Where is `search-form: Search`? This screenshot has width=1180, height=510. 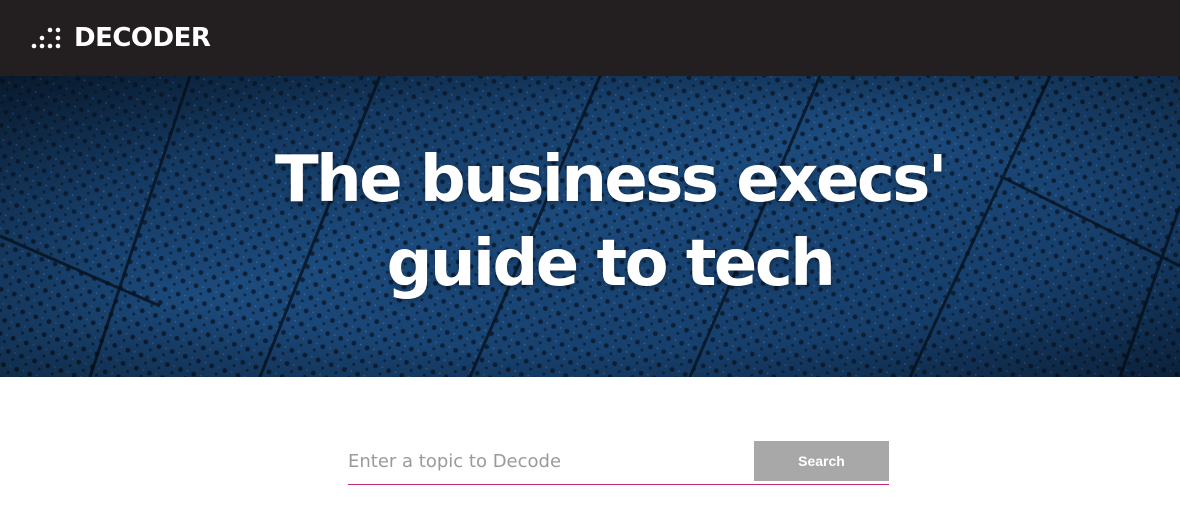
search-form: Search is located at coordinates (618, 463).